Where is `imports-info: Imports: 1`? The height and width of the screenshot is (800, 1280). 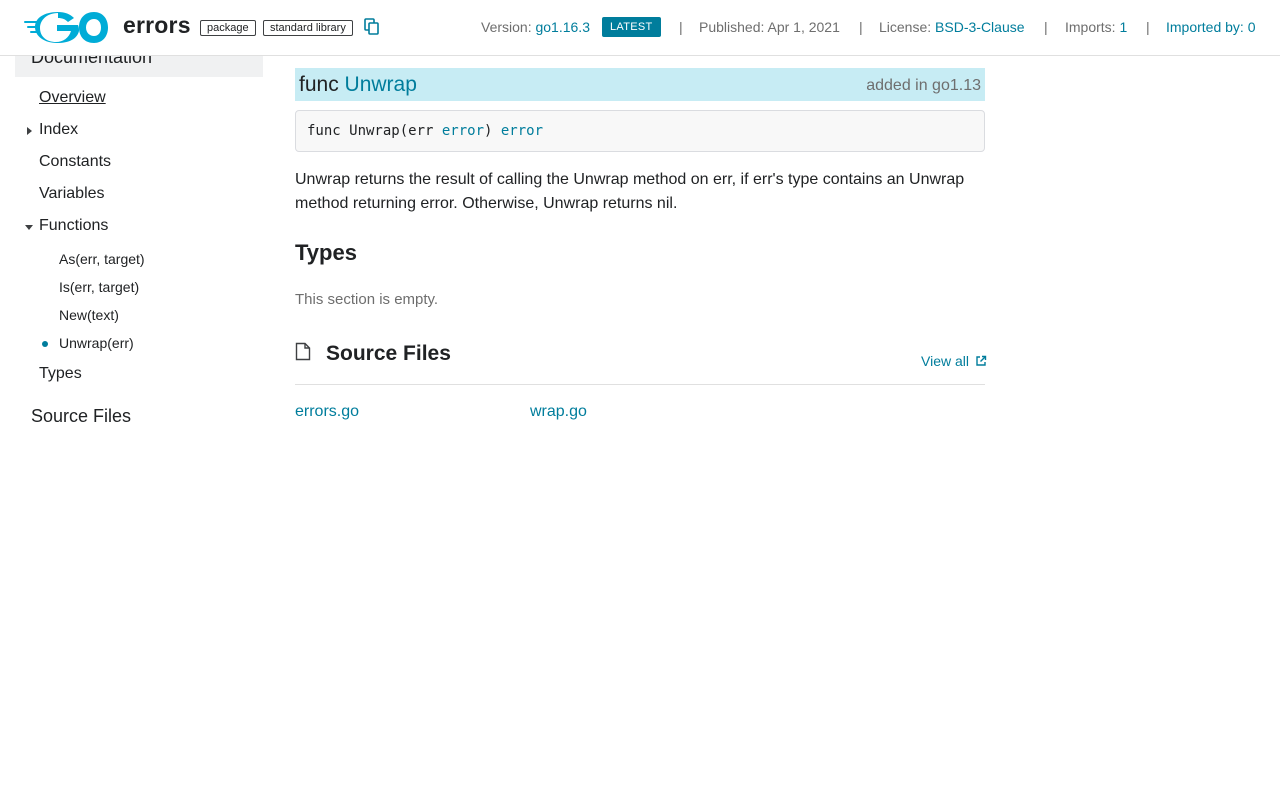 imports-info: Imports: 1 is located at coordinates (1096, 27).